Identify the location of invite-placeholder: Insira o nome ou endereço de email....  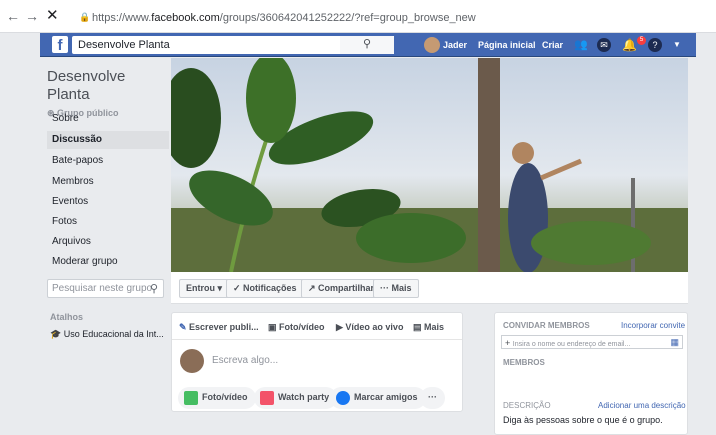
(571, 344).